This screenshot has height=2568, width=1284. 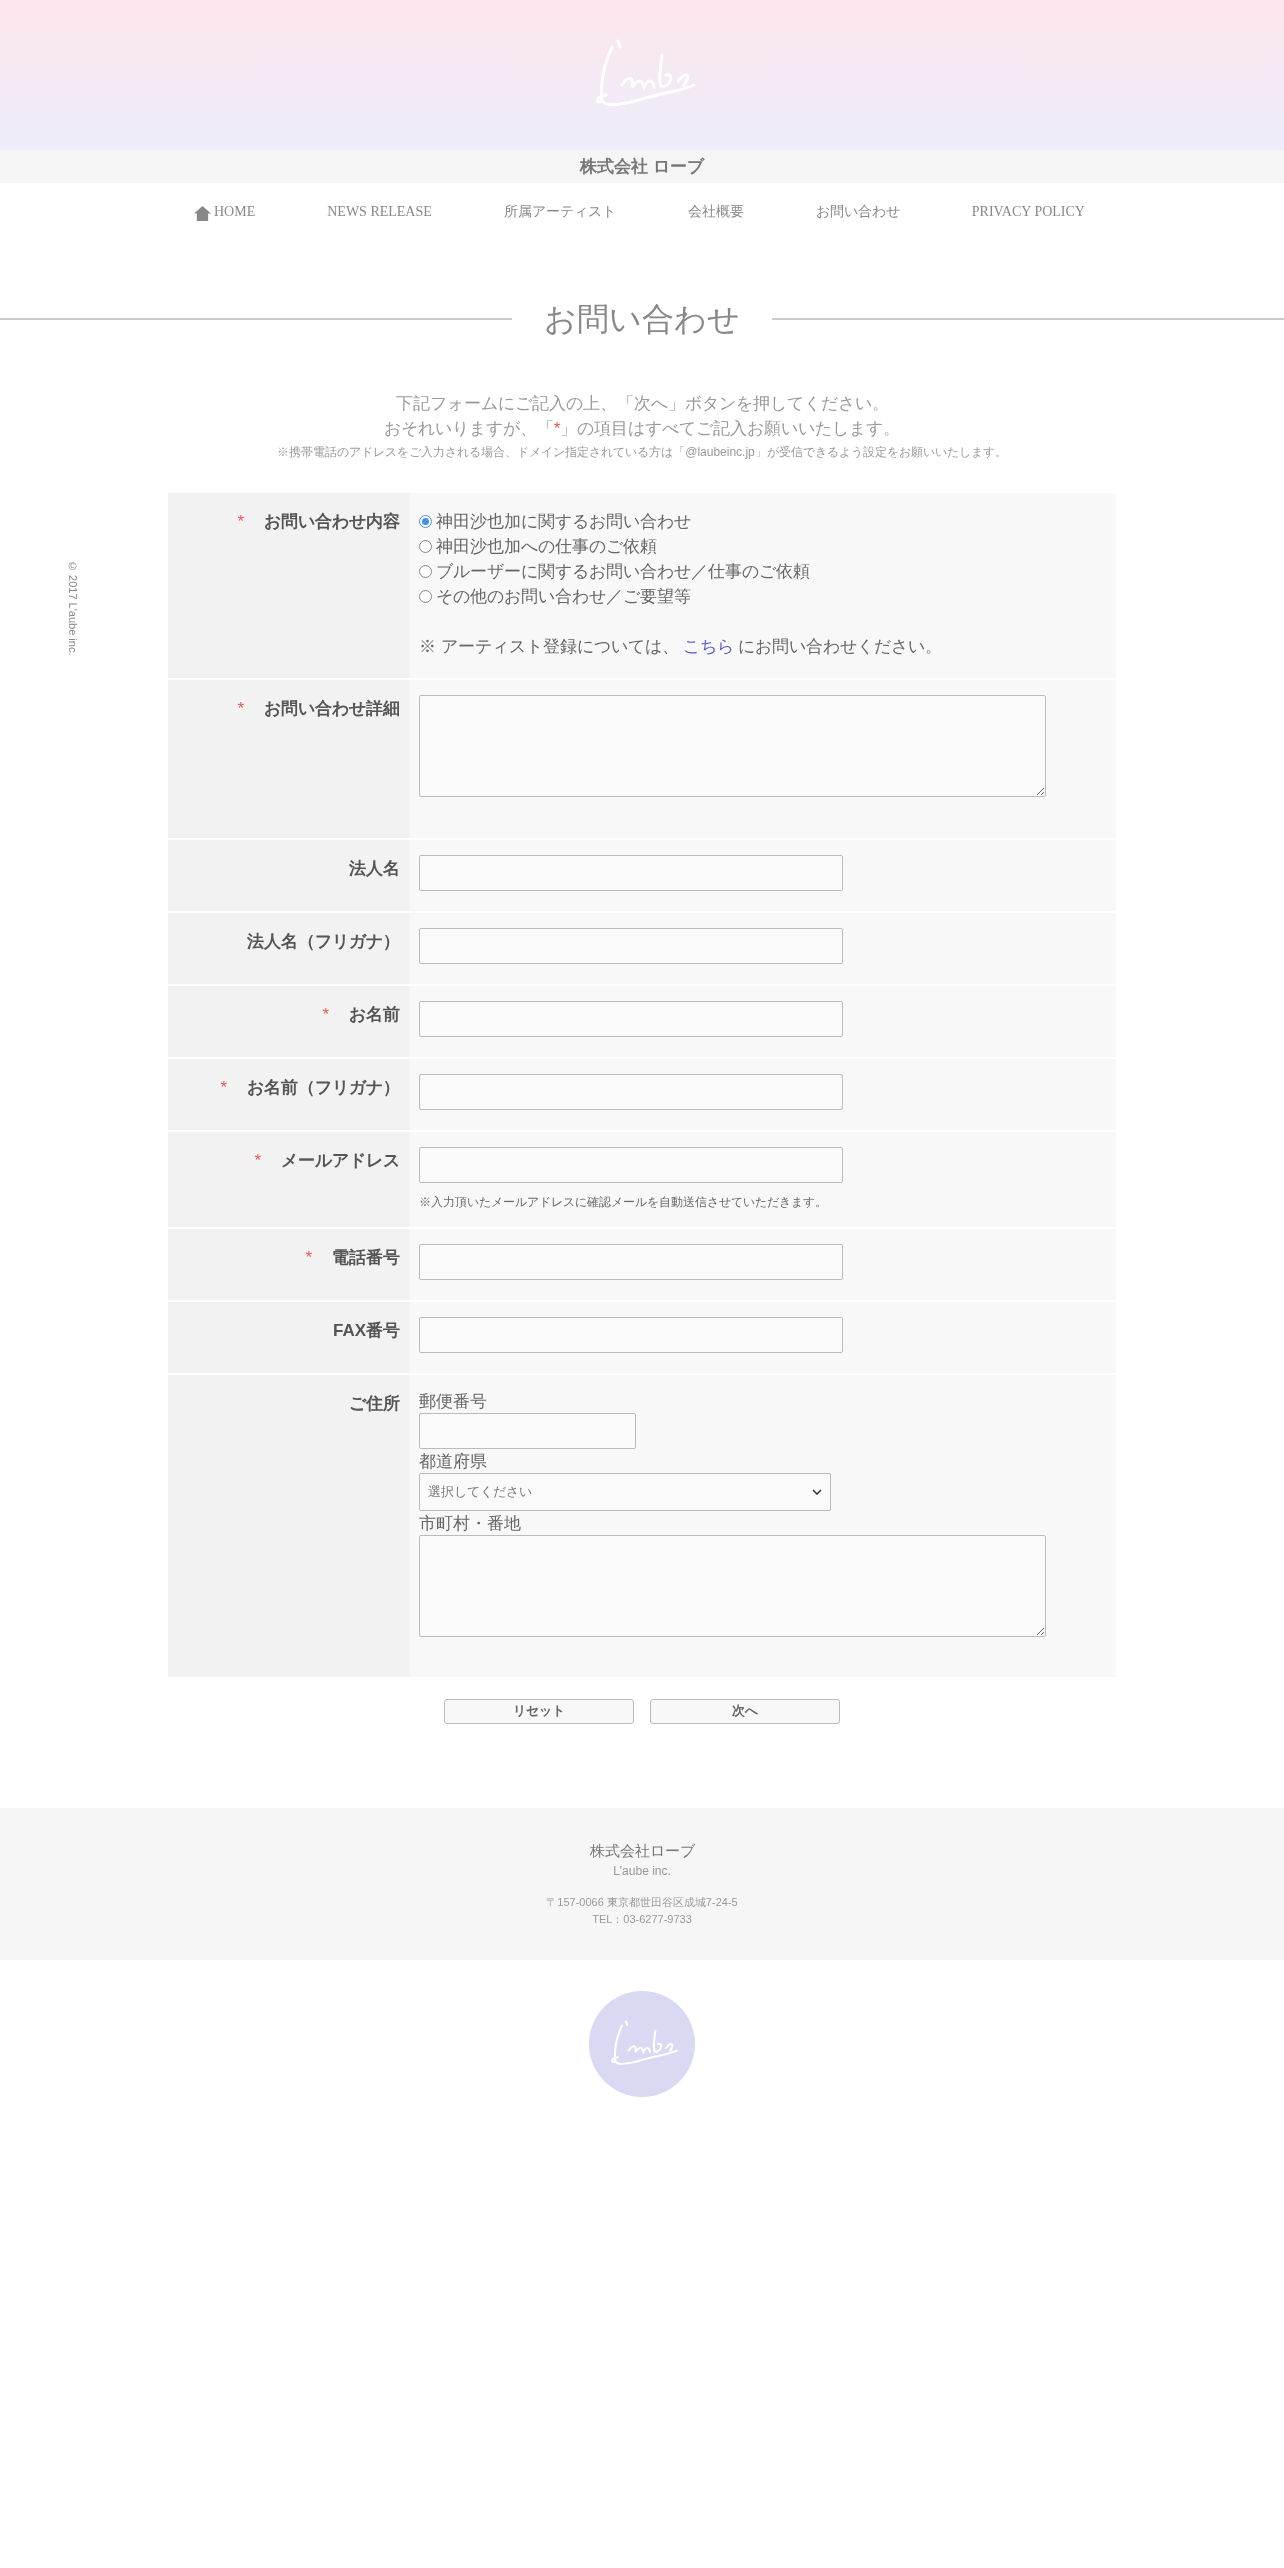 What do you see at coordinates (642, 319) in the screenshot?
I see `page-title: お問い合わせ` at bounding box center [642, 319].